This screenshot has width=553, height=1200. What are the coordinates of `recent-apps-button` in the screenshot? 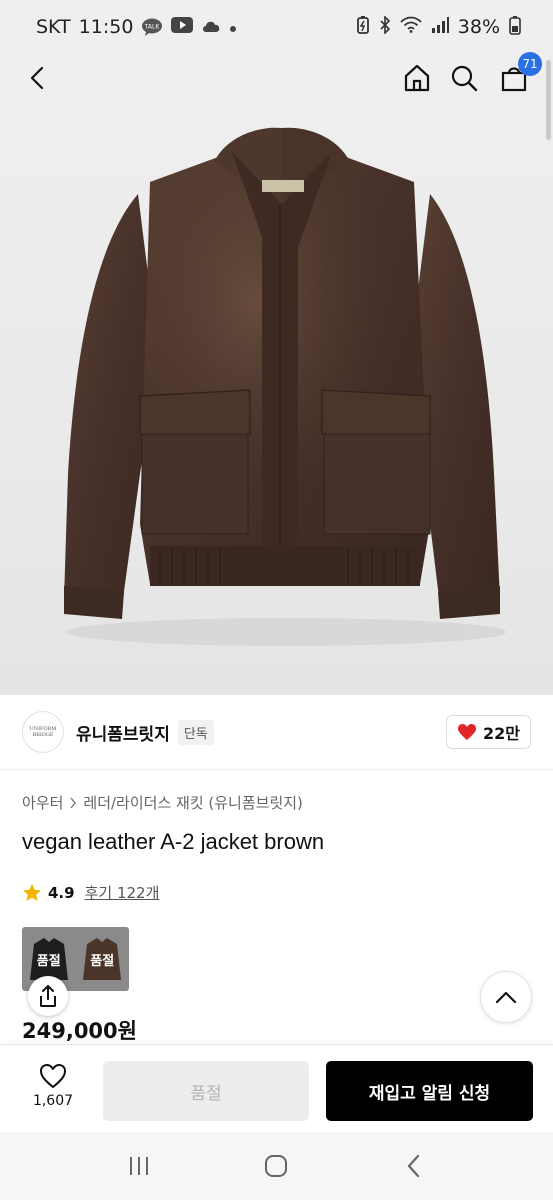 It's located at (139, 1166).